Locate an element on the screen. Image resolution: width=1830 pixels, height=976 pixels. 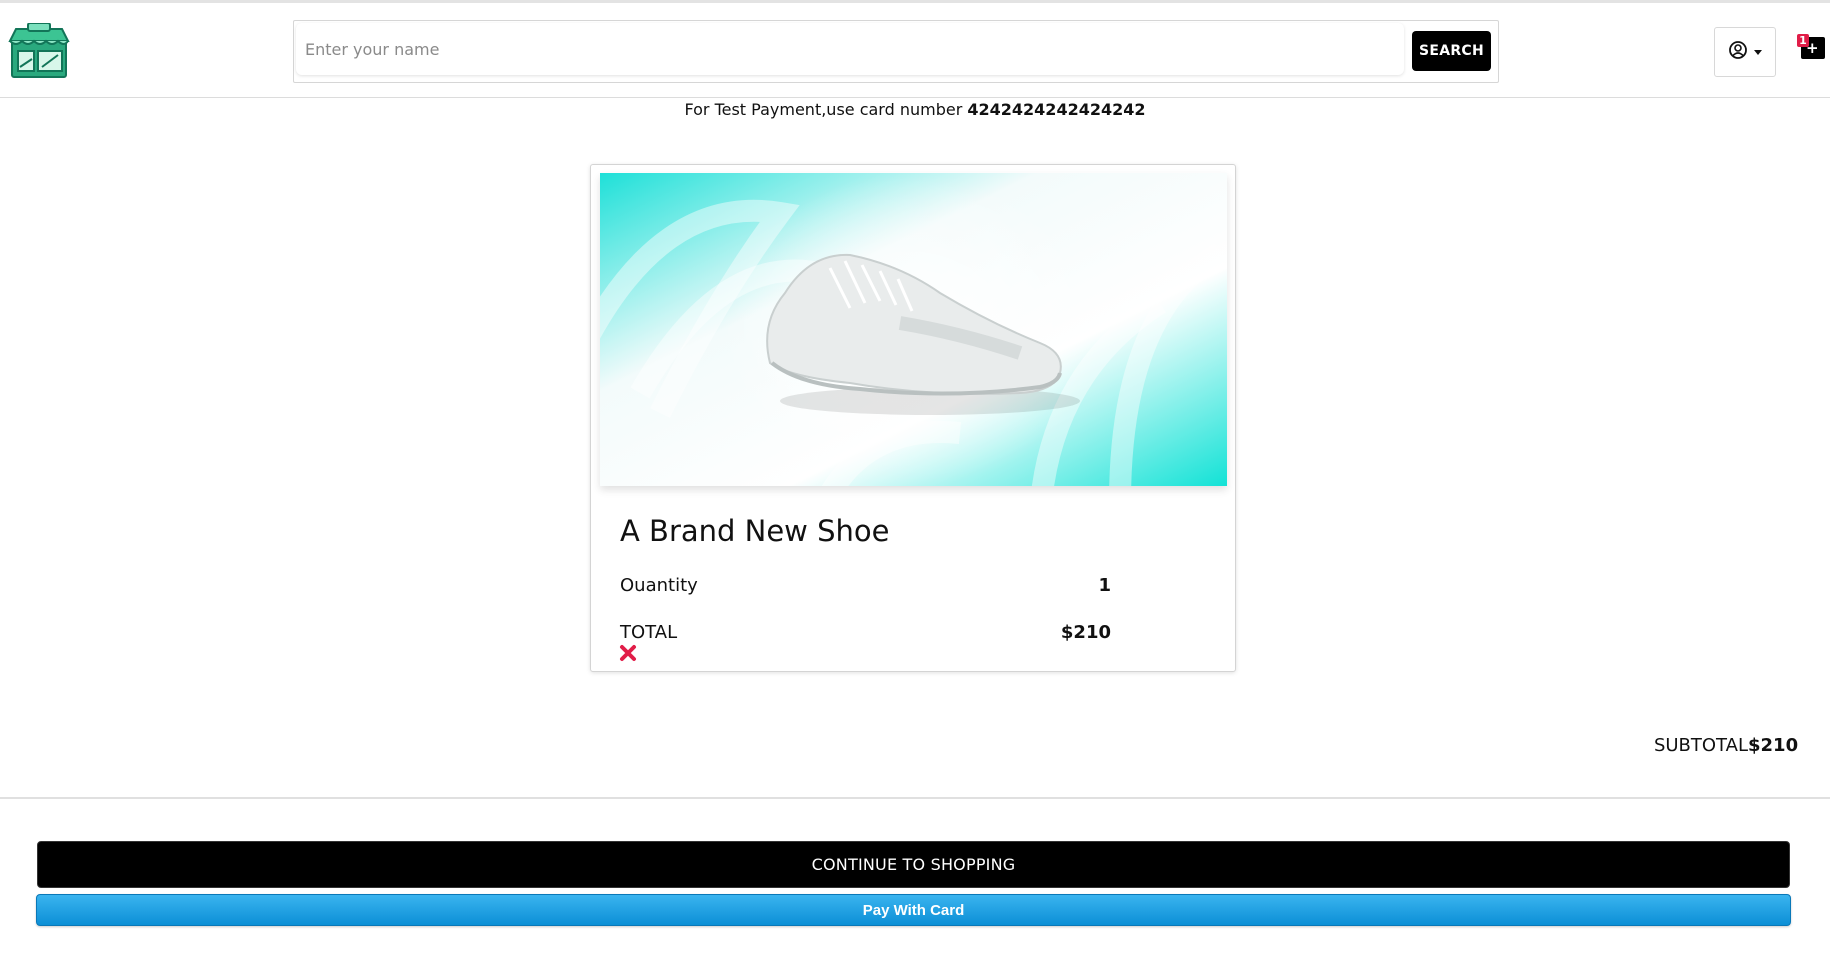
continue-shopping-button: CONTINUE TO SHOPPING is located at coordinates (913, 864).